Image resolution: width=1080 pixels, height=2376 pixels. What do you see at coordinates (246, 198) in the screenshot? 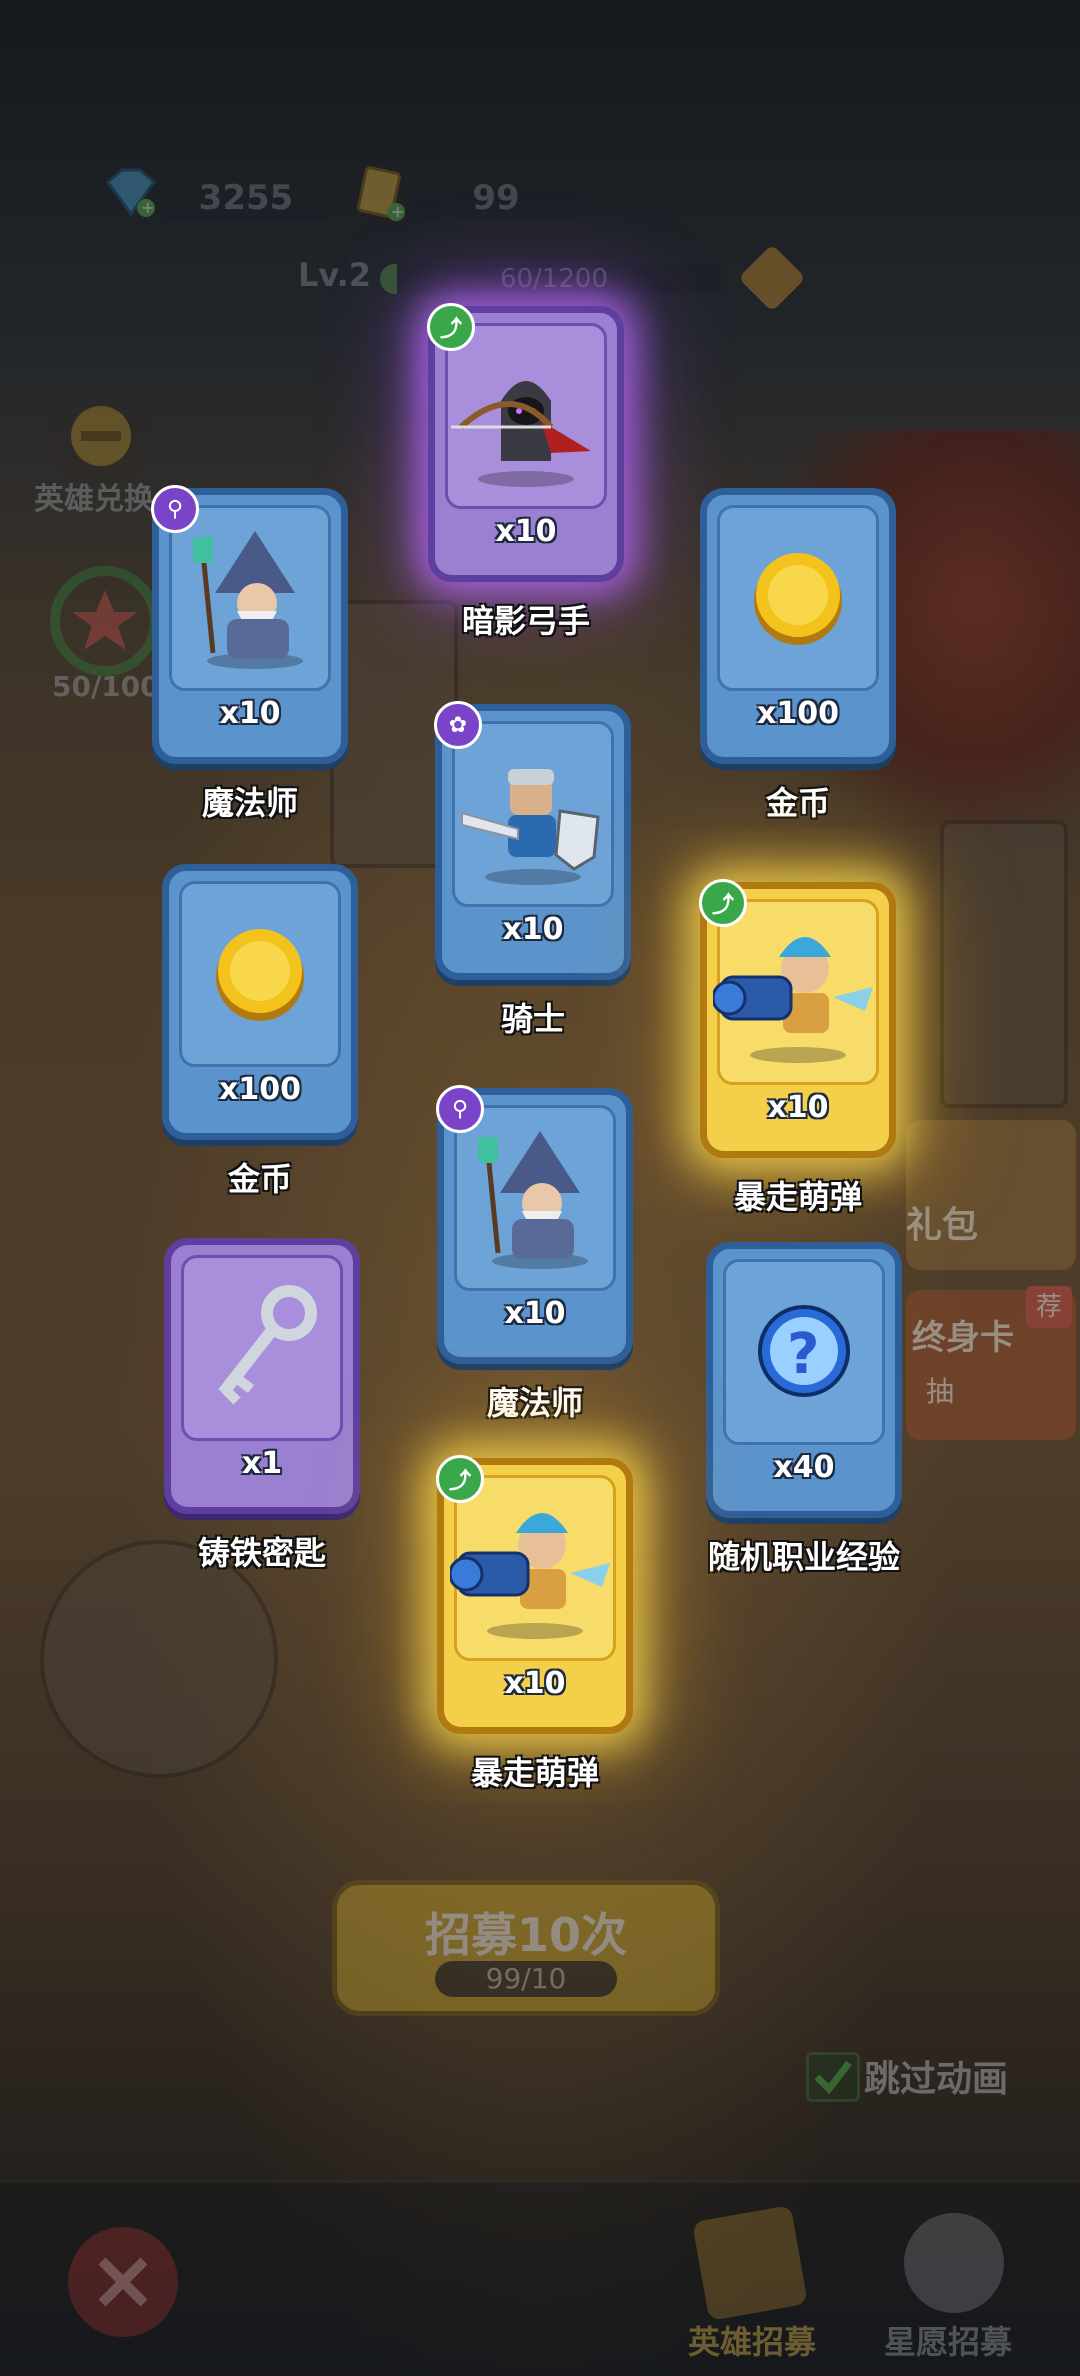
I see `gem-count: 3255` at bounding box center [246, 198].